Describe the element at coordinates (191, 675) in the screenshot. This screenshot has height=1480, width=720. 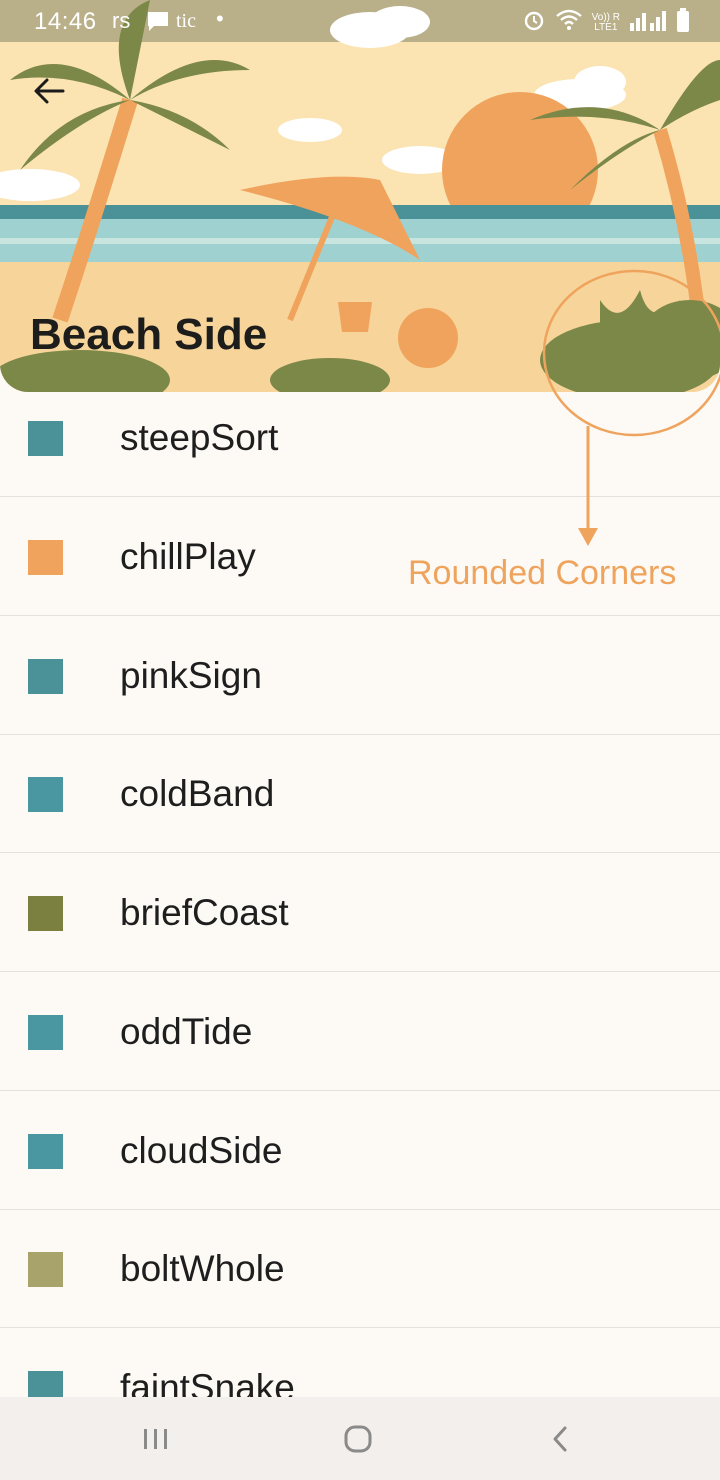
I see `list-item-label: pinkSign` at that location.